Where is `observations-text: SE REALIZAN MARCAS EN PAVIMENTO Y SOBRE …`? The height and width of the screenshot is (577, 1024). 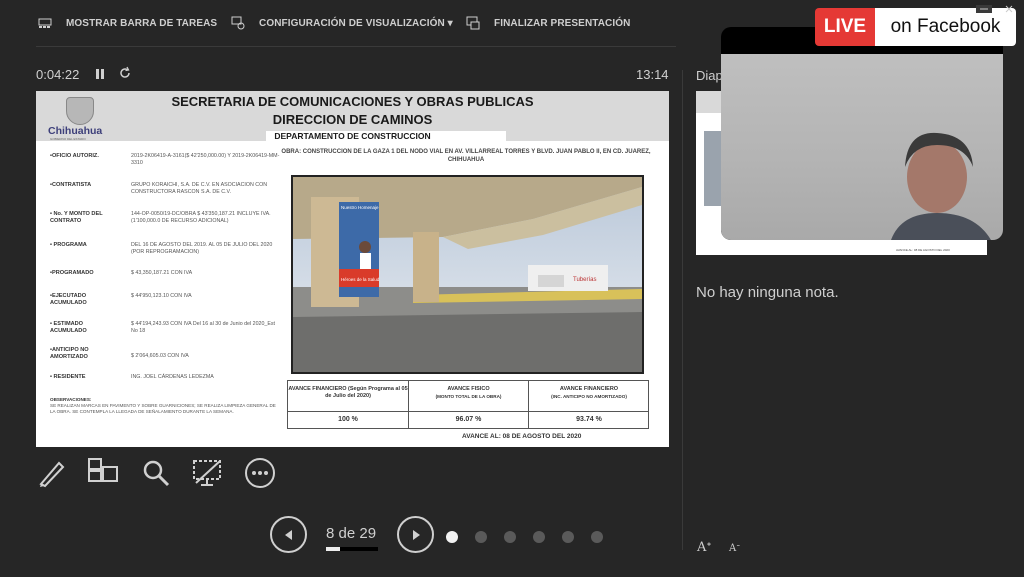
observations-text: SE REALIZAN MARCAS EN PAVIMENTO Y SOBRE … is located at coordinates (163, 408).